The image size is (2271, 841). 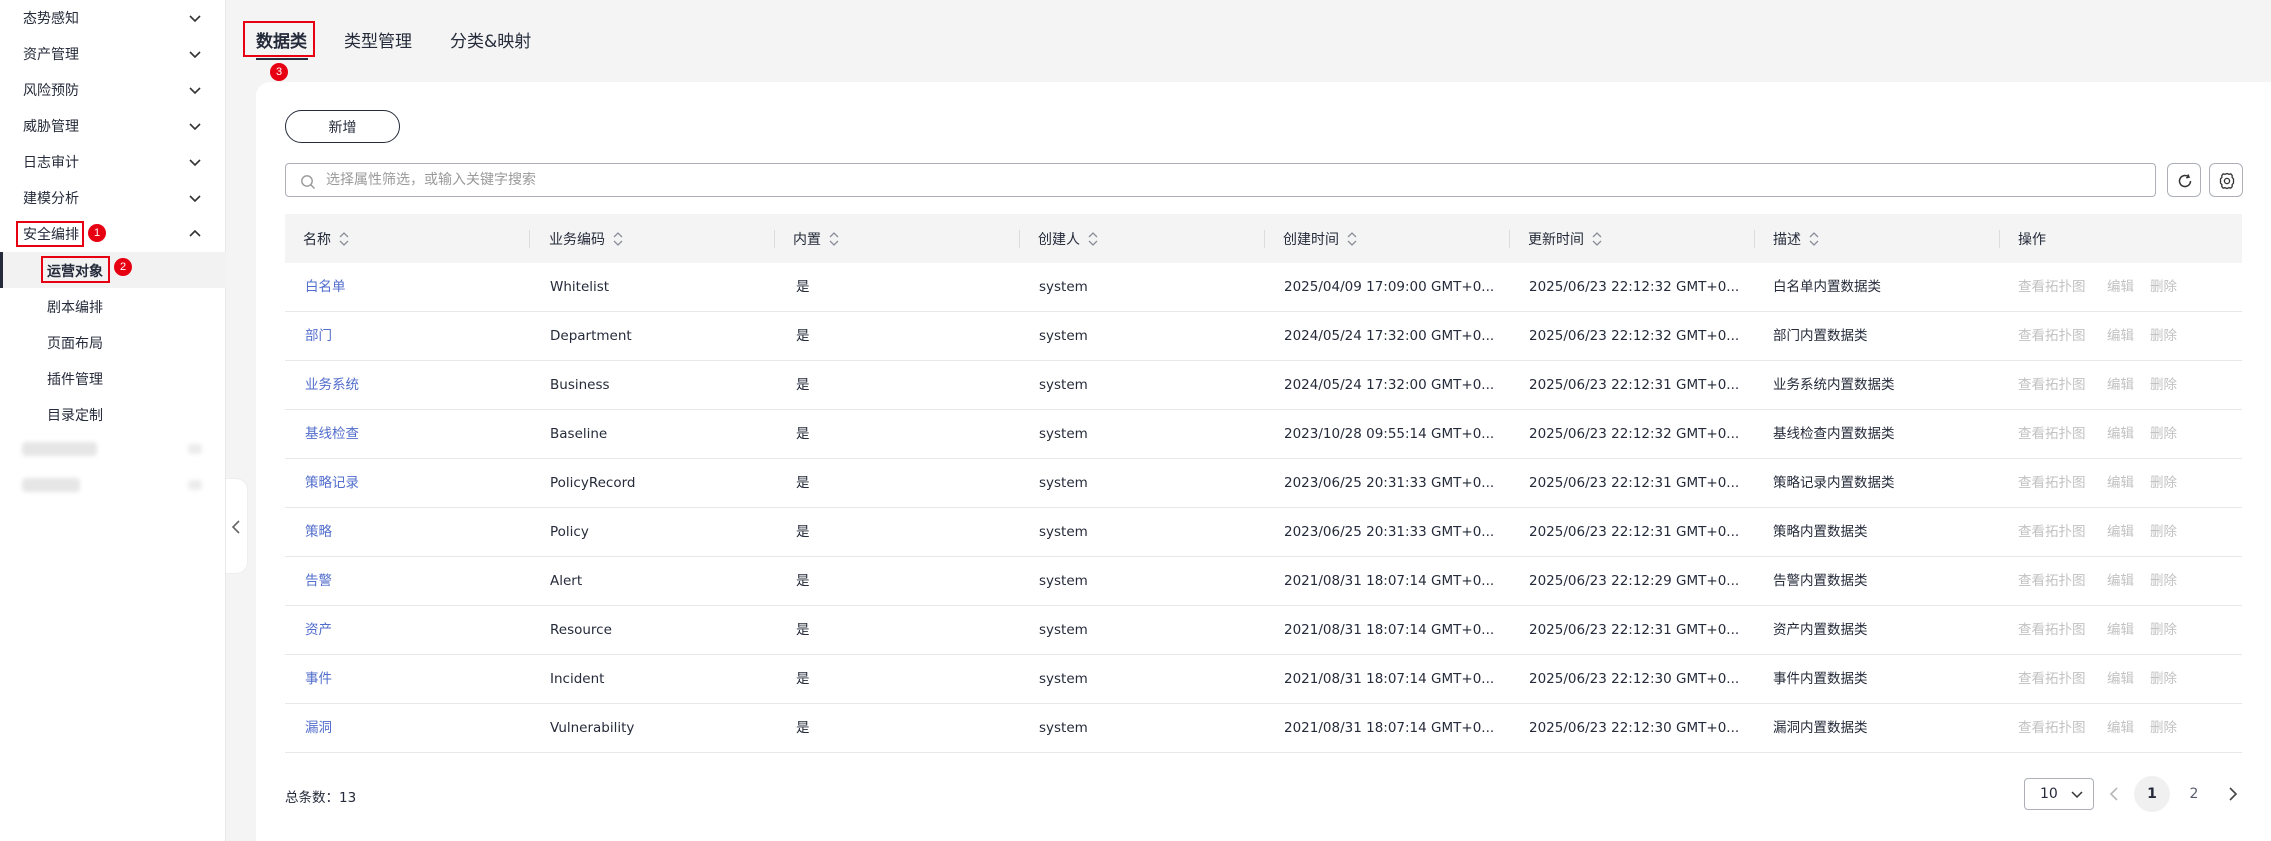 I want to click on sidebar-item-catalog: 目录定制, so click(x=113, y=414).